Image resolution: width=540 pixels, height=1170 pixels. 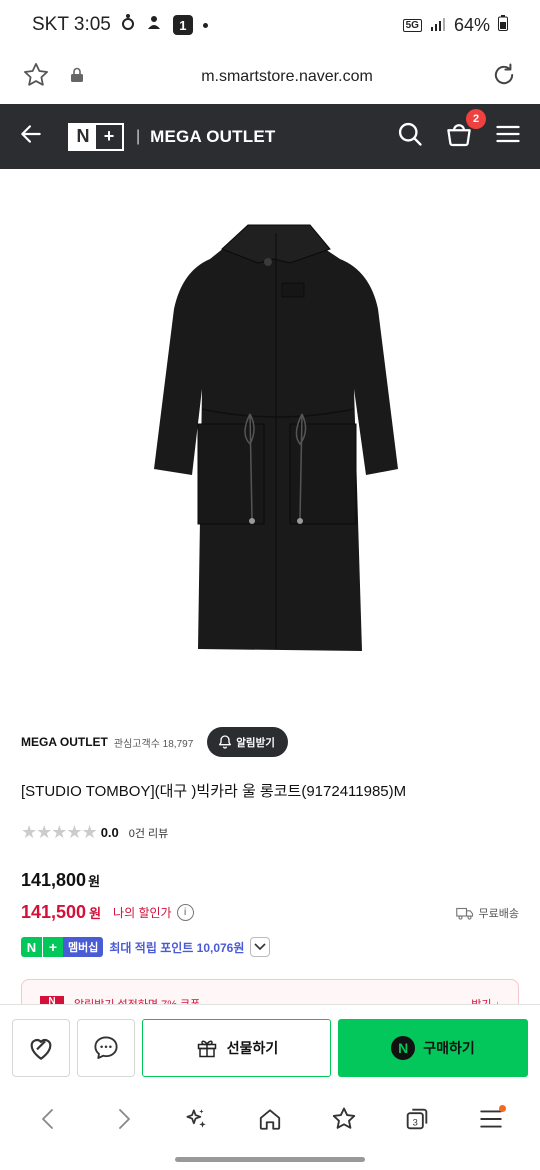 What do you see at coordinates (128, 25) in the screenshot?
I see `notification-icon` at bounding box center [128, 25].